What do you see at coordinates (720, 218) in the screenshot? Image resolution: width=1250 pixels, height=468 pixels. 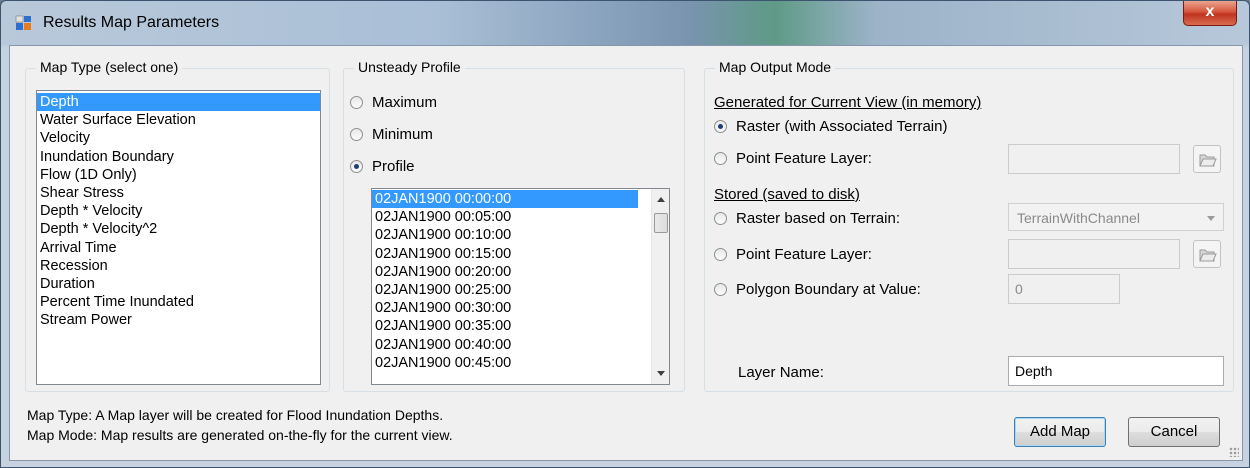 I see `raster-based-on-terrain-radio-button` at bounding box center [720, 218].